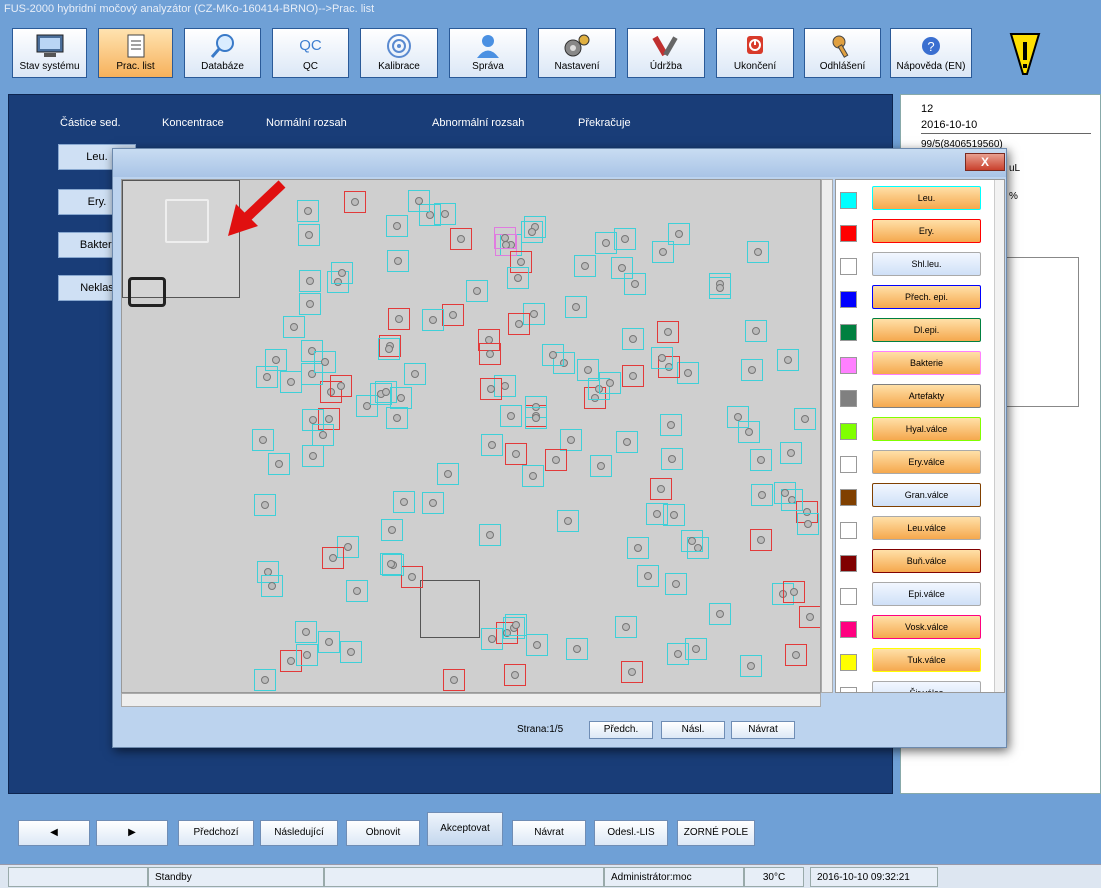 This screenshot has height=888, width=1101. I want to click on image-horizontal-scrollbar, so click(471, 700).